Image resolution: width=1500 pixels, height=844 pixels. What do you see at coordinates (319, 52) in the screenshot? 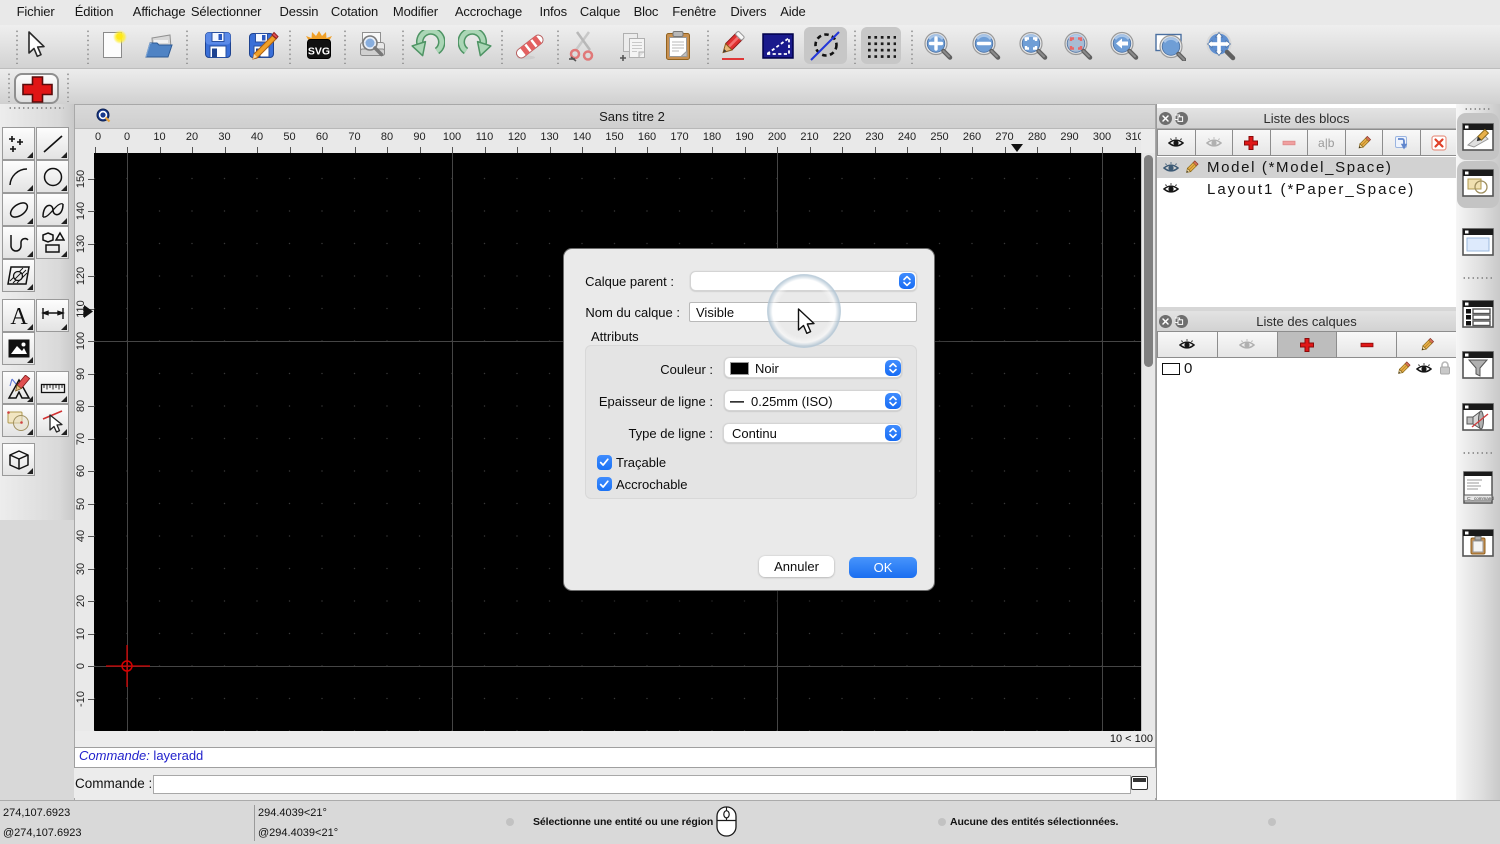
I see `svg-text: SVG` at bounding box center [319, 52].